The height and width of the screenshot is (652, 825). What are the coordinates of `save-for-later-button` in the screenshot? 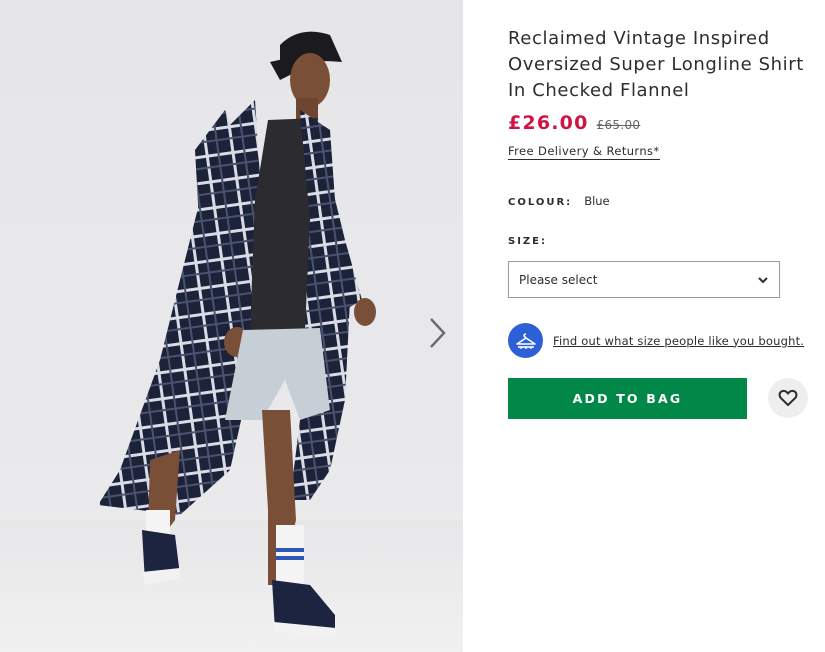 It's located at (788, 398).